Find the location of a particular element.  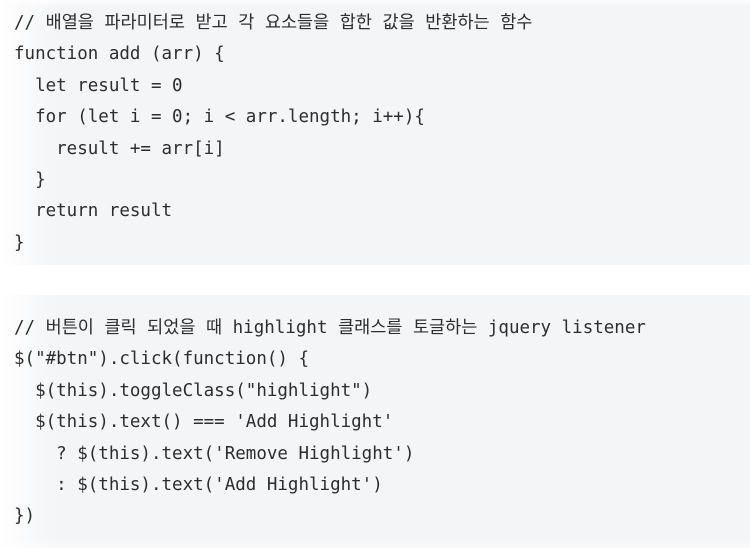

block-separator is located at coordinates (375, 280).